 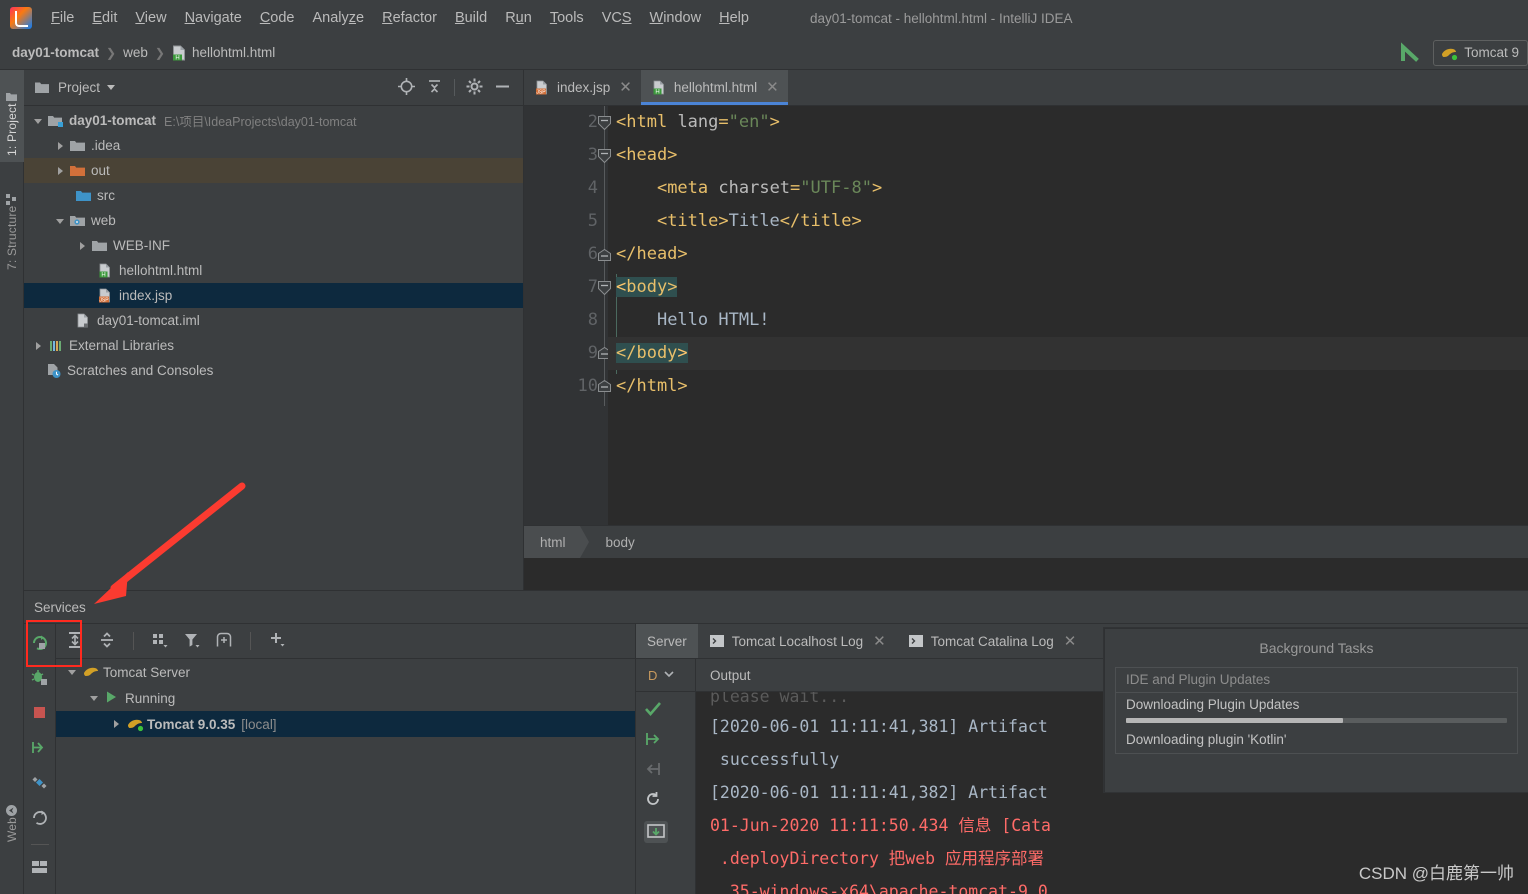 I want to click on stop-icon, so click(x=39, y=714).